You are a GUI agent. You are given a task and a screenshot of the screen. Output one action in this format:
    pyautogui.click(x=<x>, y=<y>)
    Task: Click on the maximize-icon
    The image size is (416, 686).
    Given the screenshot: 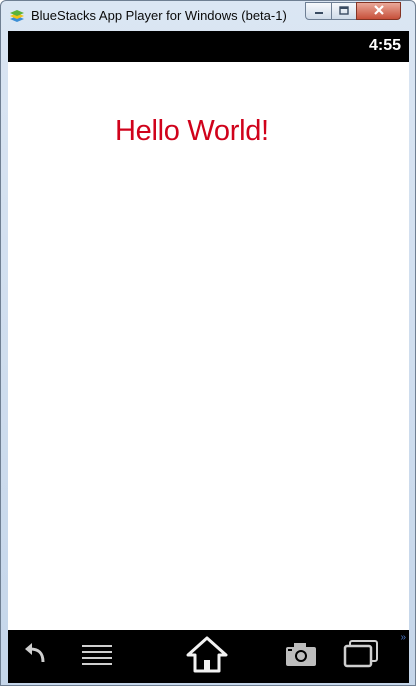 What is the action you would take?
    pyautogui.click(x=344, y=11)
    